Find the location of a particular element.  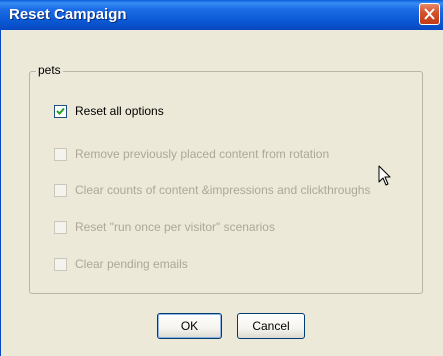

close-icon is located at coordinates (429, 14).